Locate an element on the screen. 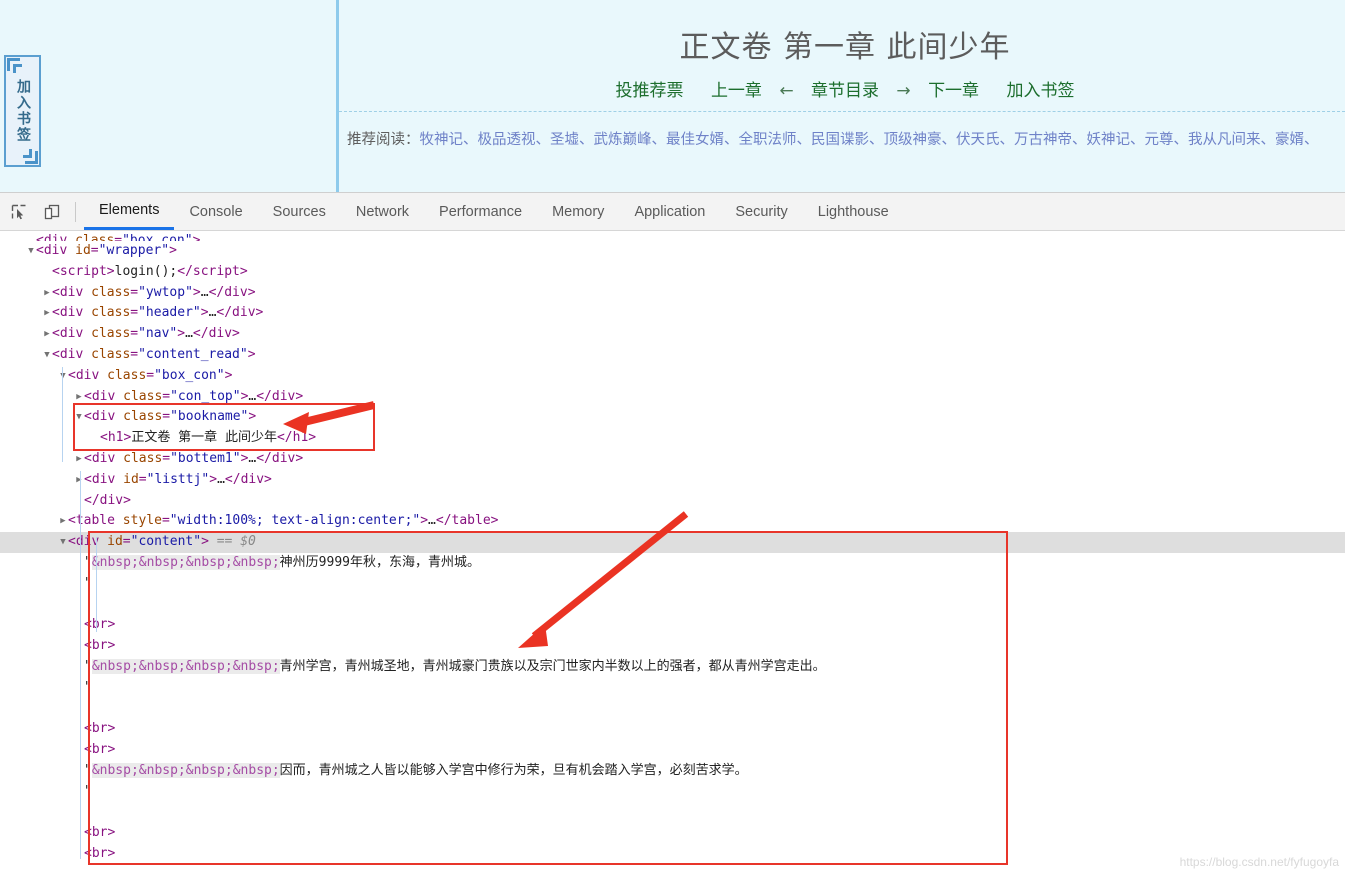 This screenshot has height=882, width=1345. dom-tree-line: ▼ <div class="content_read"> is located at coordinates (672, 355).